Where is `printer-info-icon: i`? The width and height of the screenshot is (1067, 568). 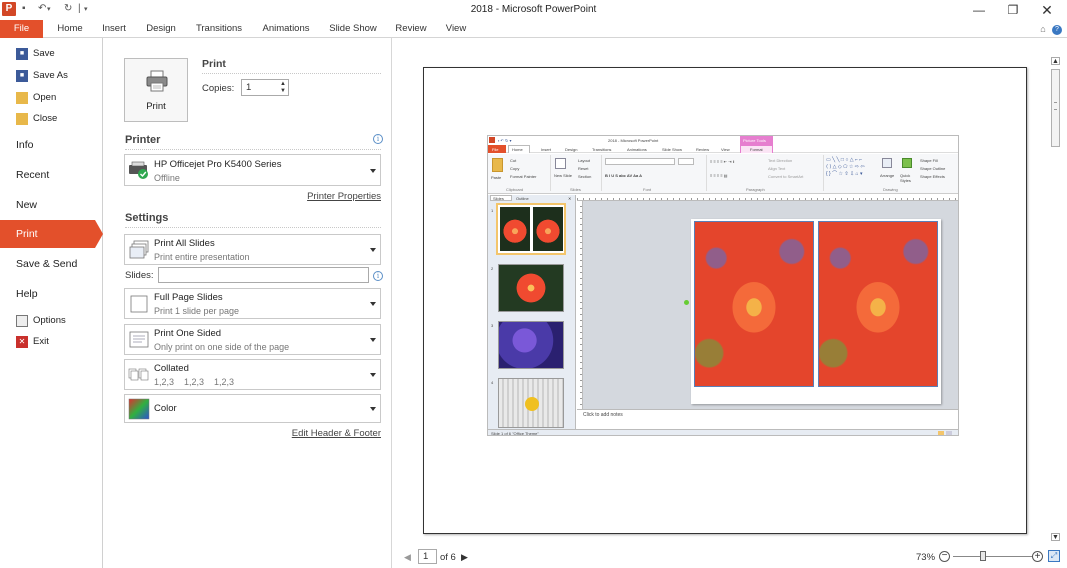 printer-info-icon: i is located at coordinates (378, 139).